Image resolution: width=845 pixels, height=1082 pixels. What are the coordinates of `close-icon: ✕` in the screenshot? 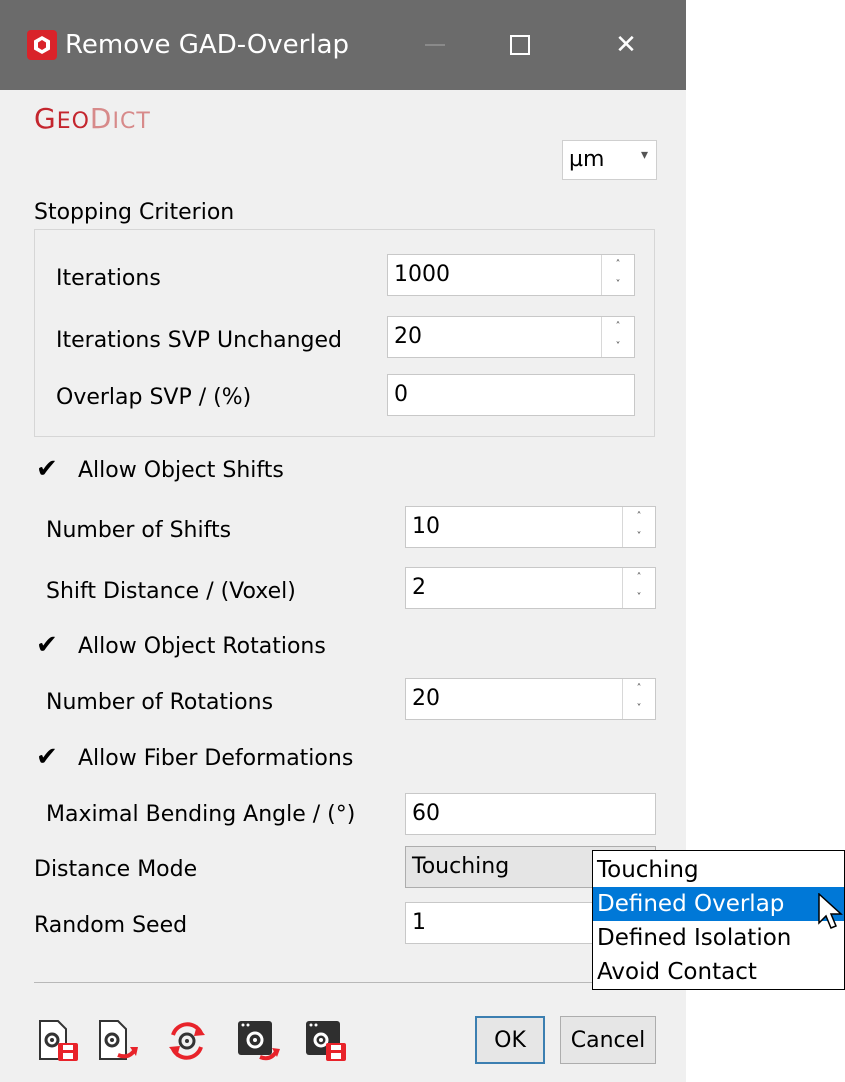 It's located at (626, 45).